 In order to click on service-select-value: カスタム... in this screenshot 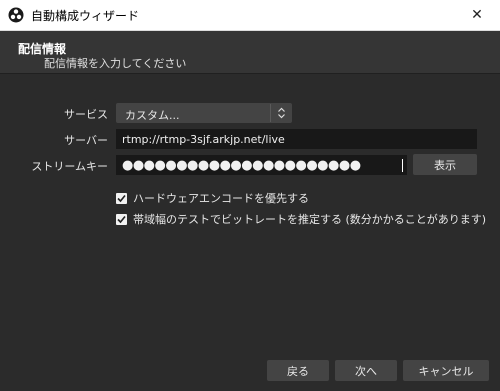, I will do `click(152, 115)`.